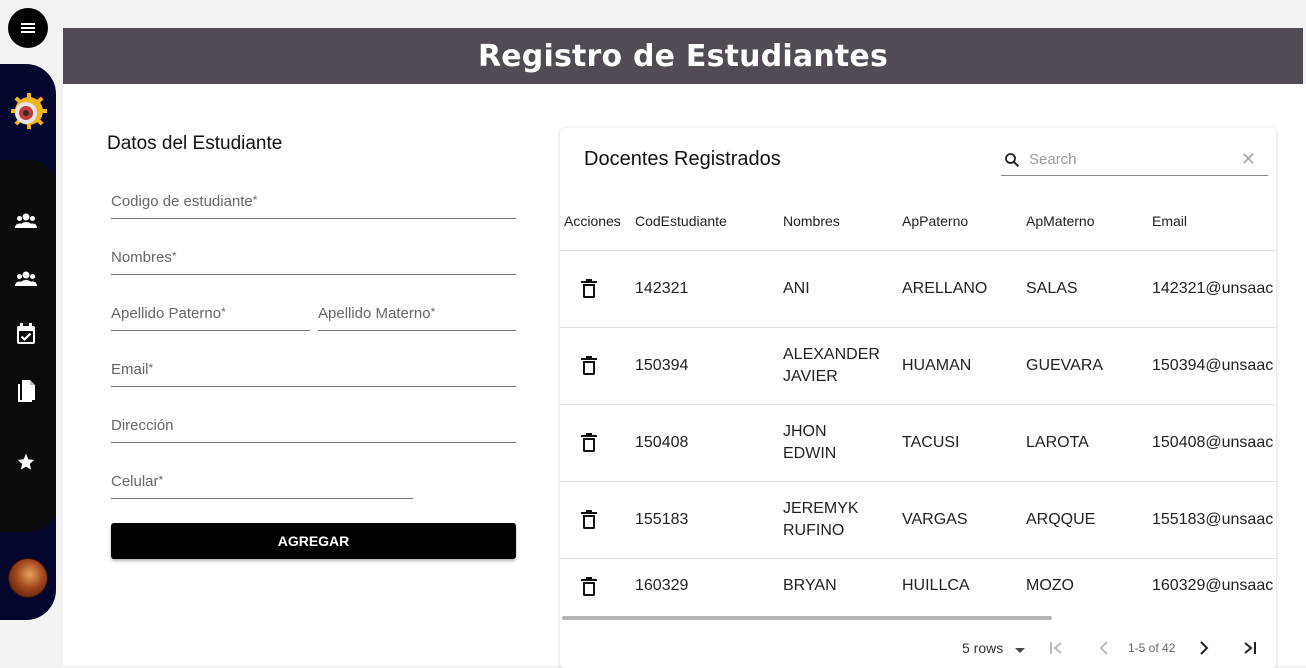 Image resolution: width=1306 pixels, height=668 pixels. I want to click on next-page-icon, so click(1204, 649).